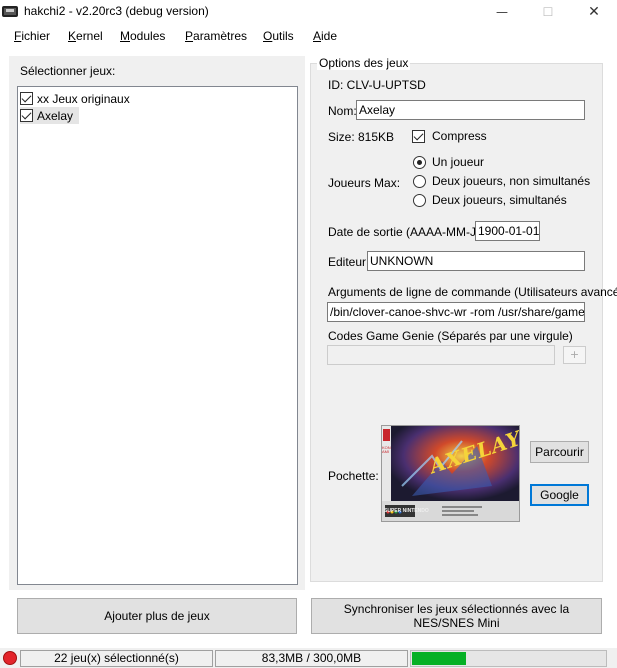 This screenshot has height=668, width=617. I want to click on menu-kernel-label: ernel, so click(89, 36).